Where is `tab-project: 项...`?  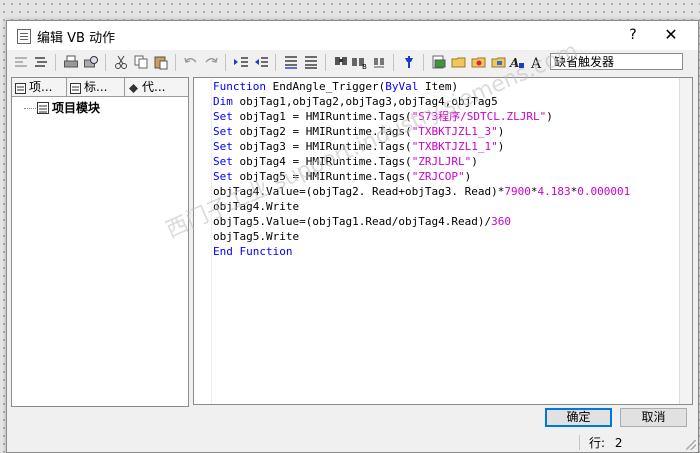 tab-project: 项... is located at coordinates (39, 87).